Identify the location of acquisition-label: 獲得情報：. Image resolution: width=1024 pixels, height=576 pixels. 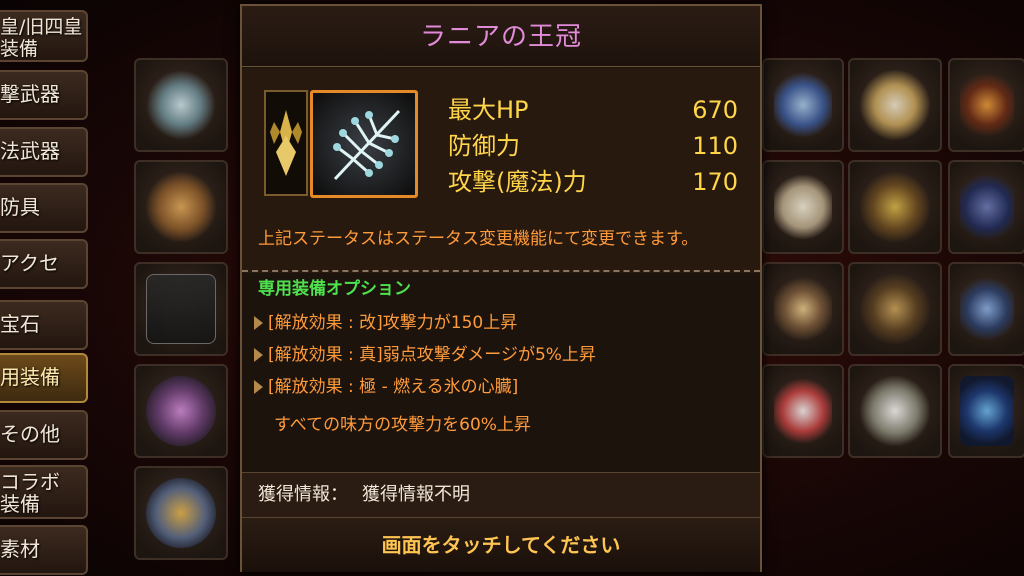
(303, 494).